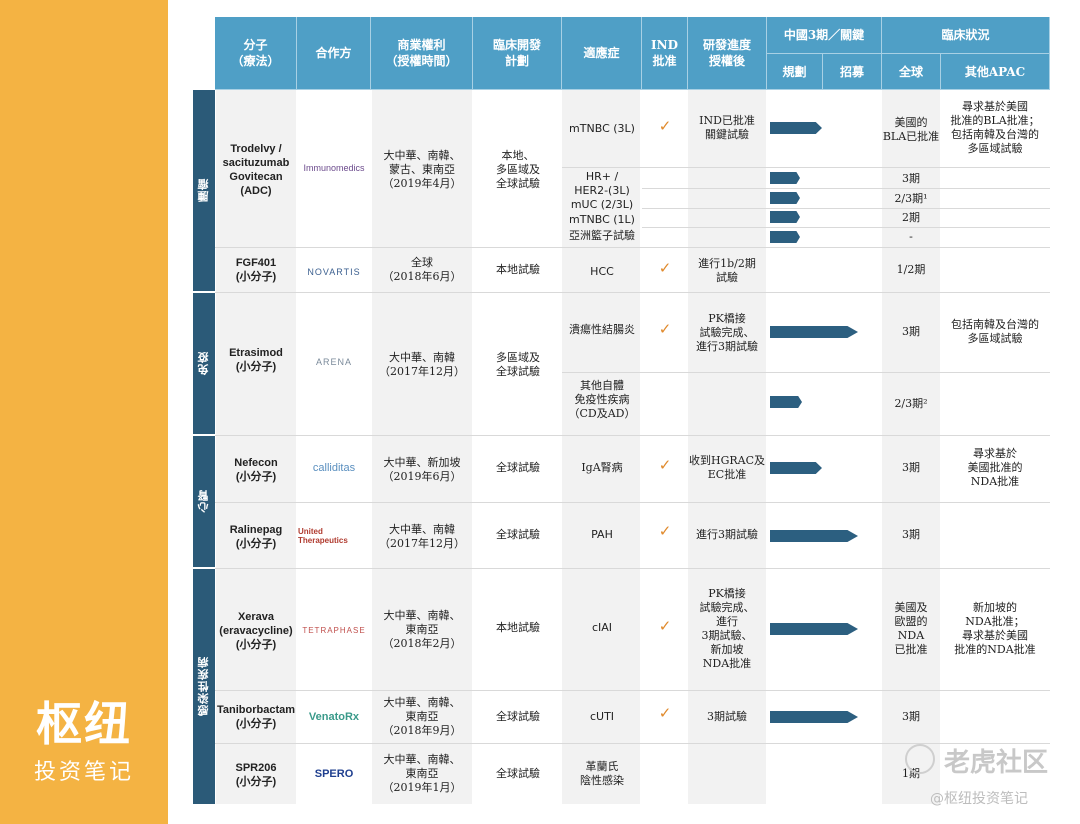 The height and width of the screenshot is (824, 1080). What do you see at coordinates (422, 169) in the screenshot?
I see `rights: 大中華、南韓、 蒙古、東南亞 （2019年4月）` at bounding box center [422, 169].